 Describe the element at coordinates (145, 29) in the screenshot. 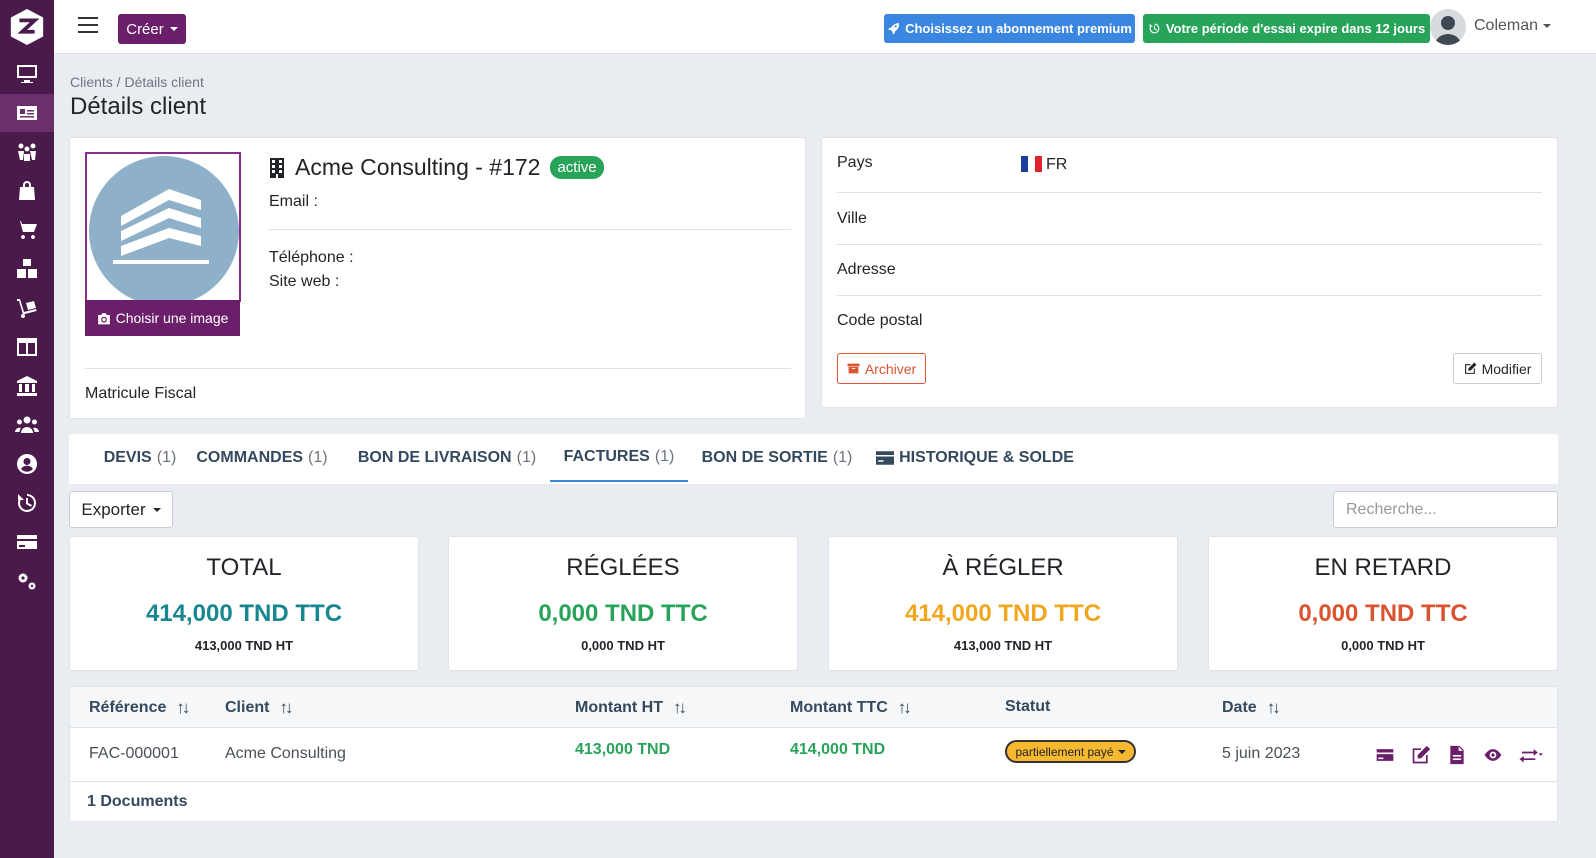

I see `create-button-label: Créer` at that location.